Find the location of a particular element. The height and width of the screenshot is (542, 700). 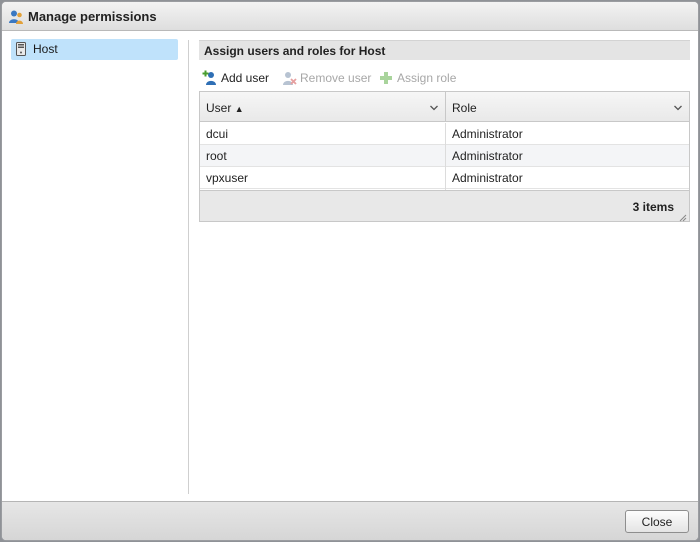

assign-role-button: Assign role is located at coordinates (417, 78).